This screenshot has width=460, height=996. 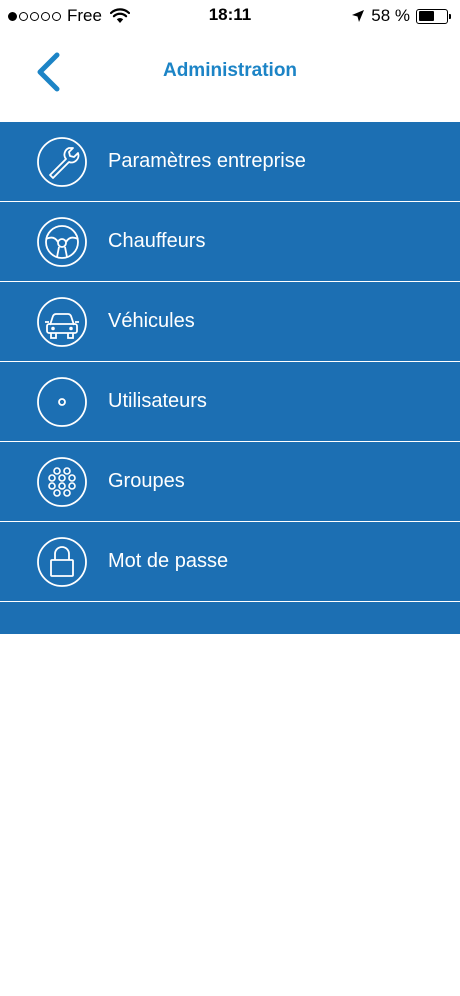 I want to click on steering-wheel-icon, so click(x=62, y=241).